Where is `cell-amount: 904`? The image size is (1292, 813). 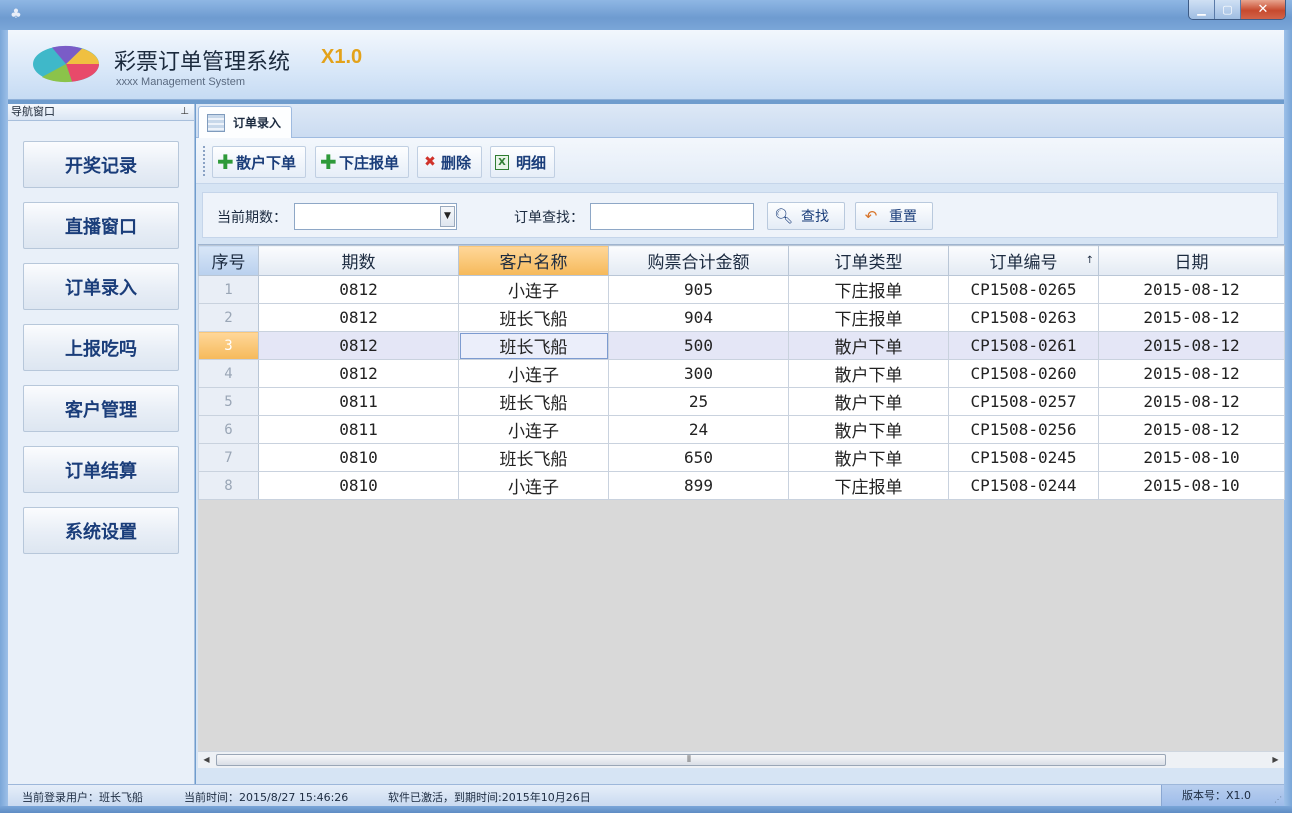
cell-amount: 904 is located at coordinates (698, 317).